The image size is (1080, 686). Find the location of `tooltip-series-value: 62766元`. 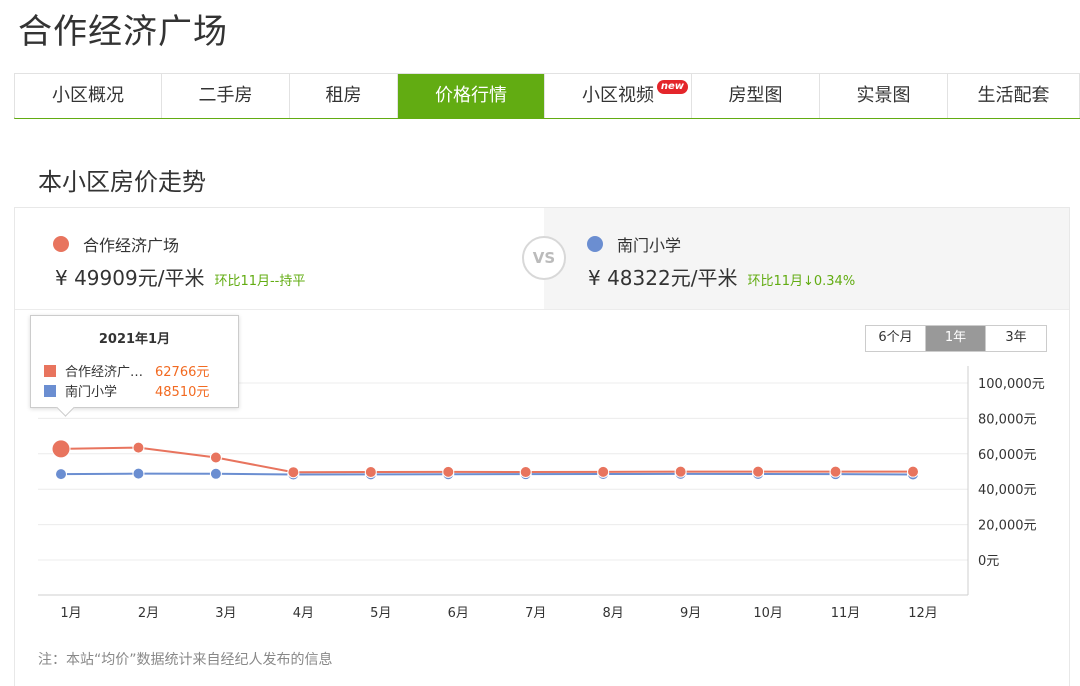

tooltip-series-value: 62766元 is located at coordinates (182, 372).